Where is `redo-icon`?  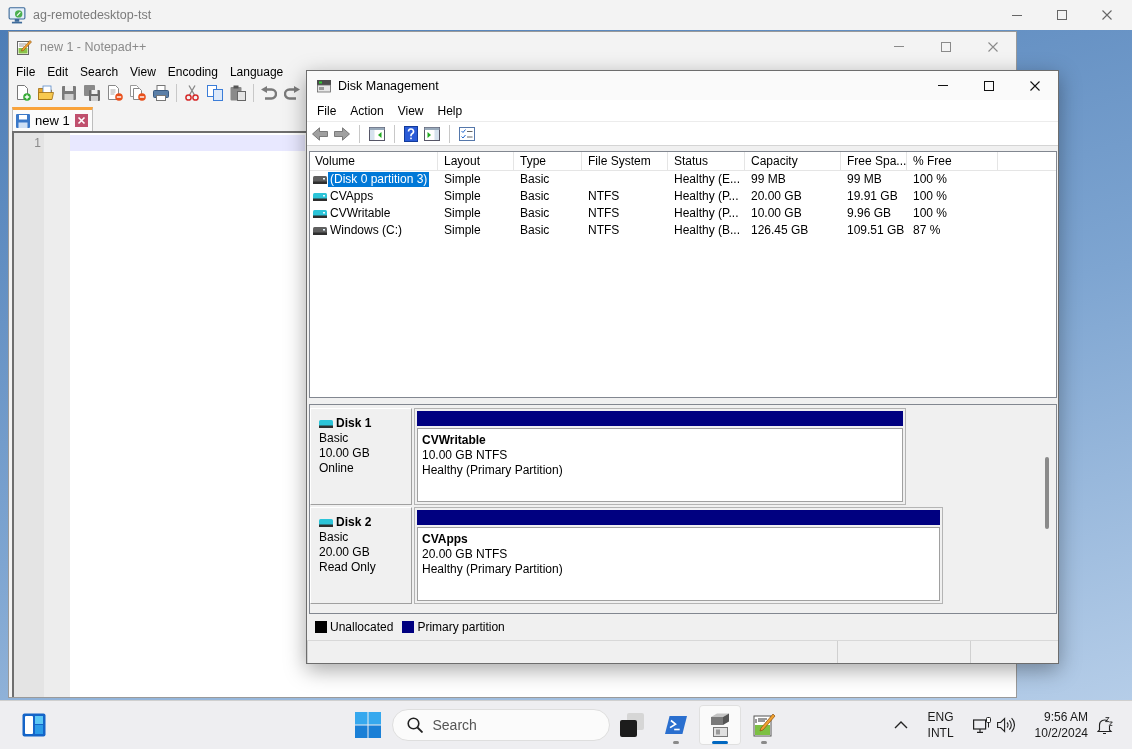
redo-icon is located at coordinates (292, 93).